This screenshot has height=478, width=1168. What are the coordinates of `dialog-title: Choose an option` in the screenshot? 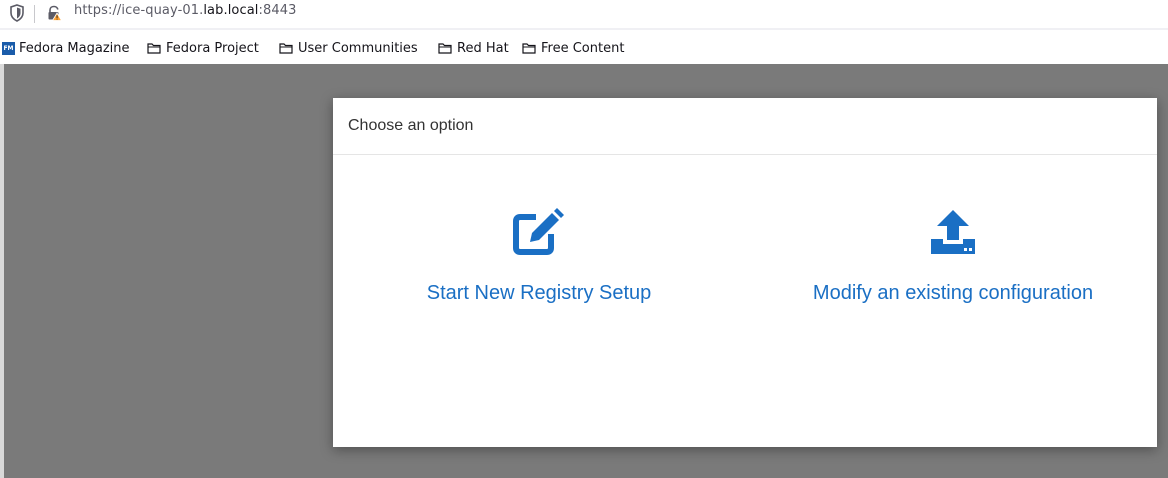 It's located at (411, 125).